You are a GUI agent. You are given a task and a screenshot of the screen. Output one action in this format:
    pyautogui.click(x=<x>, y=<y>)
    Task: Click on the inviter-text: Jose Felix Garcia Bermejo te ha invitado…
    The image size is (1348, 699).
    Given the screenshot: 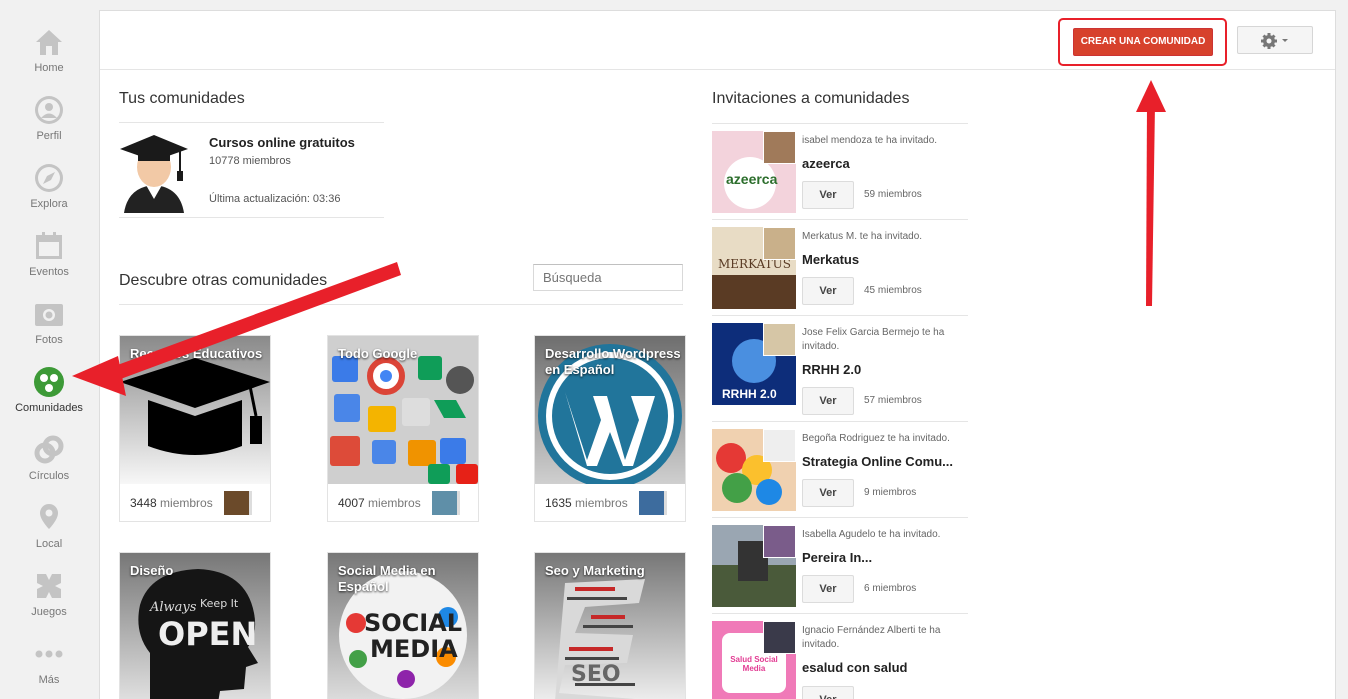 What is the action you would take?
    pyautogui.click(x=873, y=339)
    